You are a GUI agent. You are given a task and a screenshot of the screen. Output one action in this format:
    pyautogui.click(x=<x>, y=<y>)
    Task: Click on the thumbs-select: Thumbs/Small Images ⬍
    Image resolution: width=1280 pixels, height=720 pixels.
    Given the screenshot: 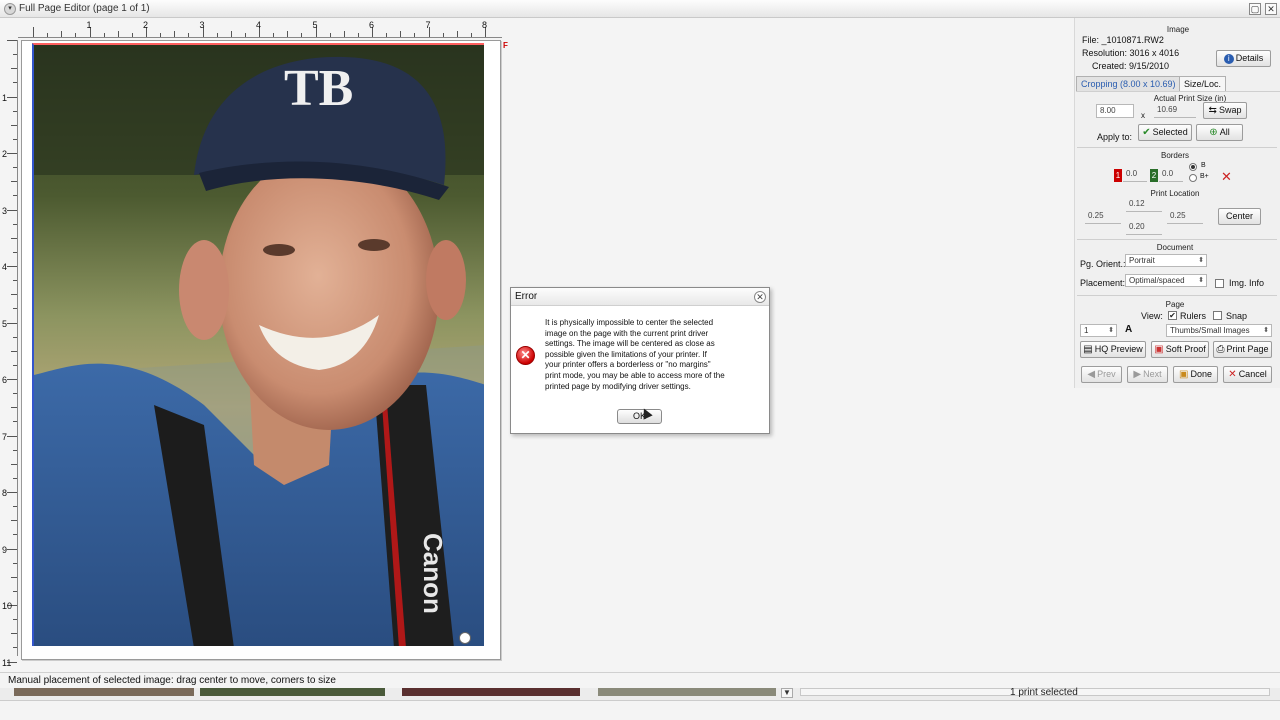 What is the action you would take?
    pyautogui.click(x=1219, y=330)
    